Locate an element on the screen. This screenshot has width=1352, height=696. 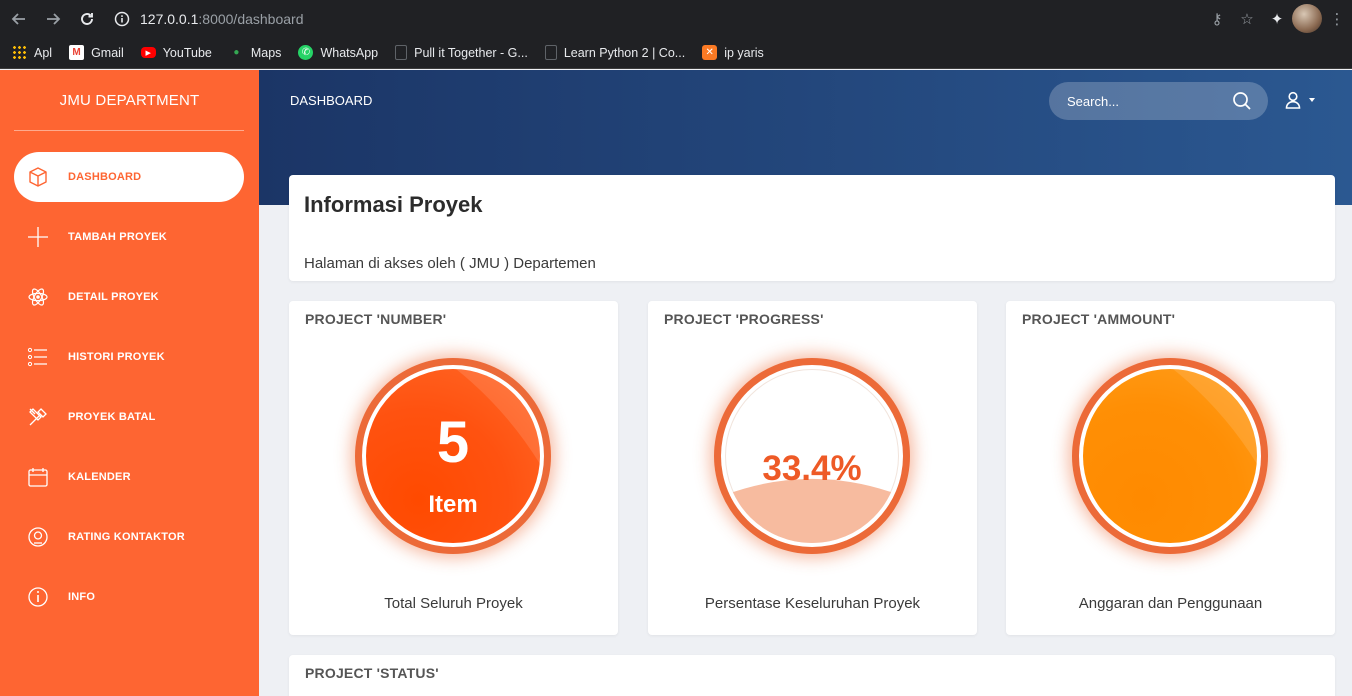
user-menu is located at coordinates (1299, 100).